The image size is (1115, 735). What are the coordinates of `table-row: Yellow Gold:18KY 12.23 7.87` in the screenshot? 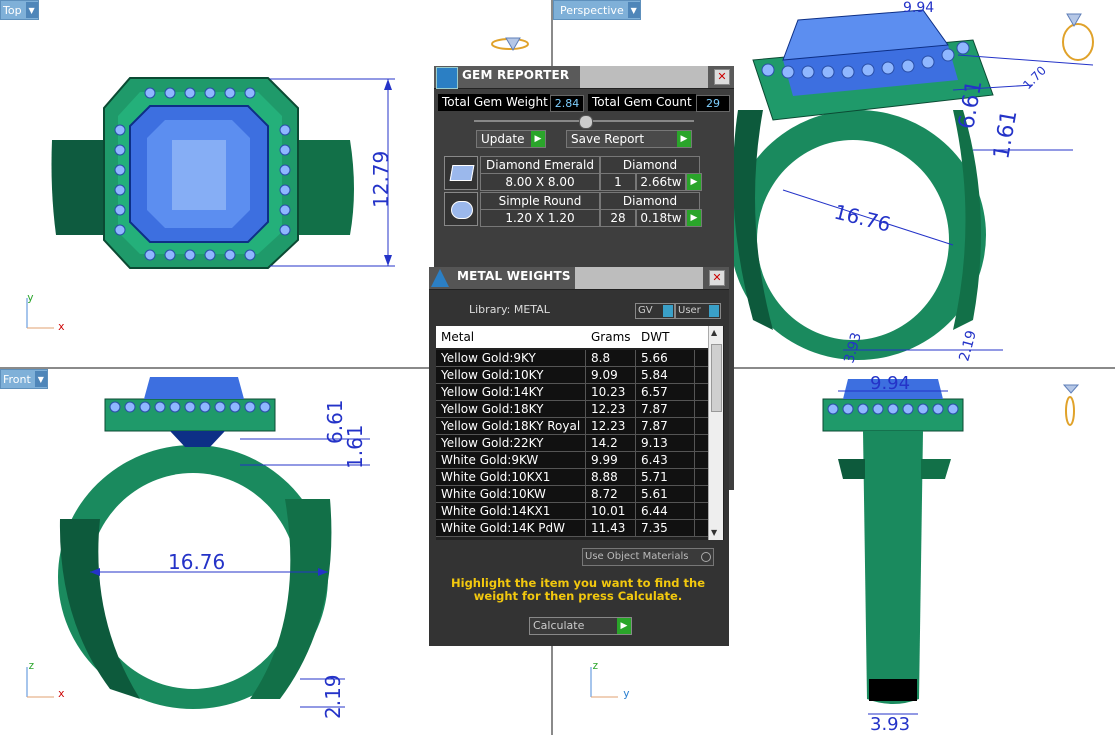 It's located at (572, 409).